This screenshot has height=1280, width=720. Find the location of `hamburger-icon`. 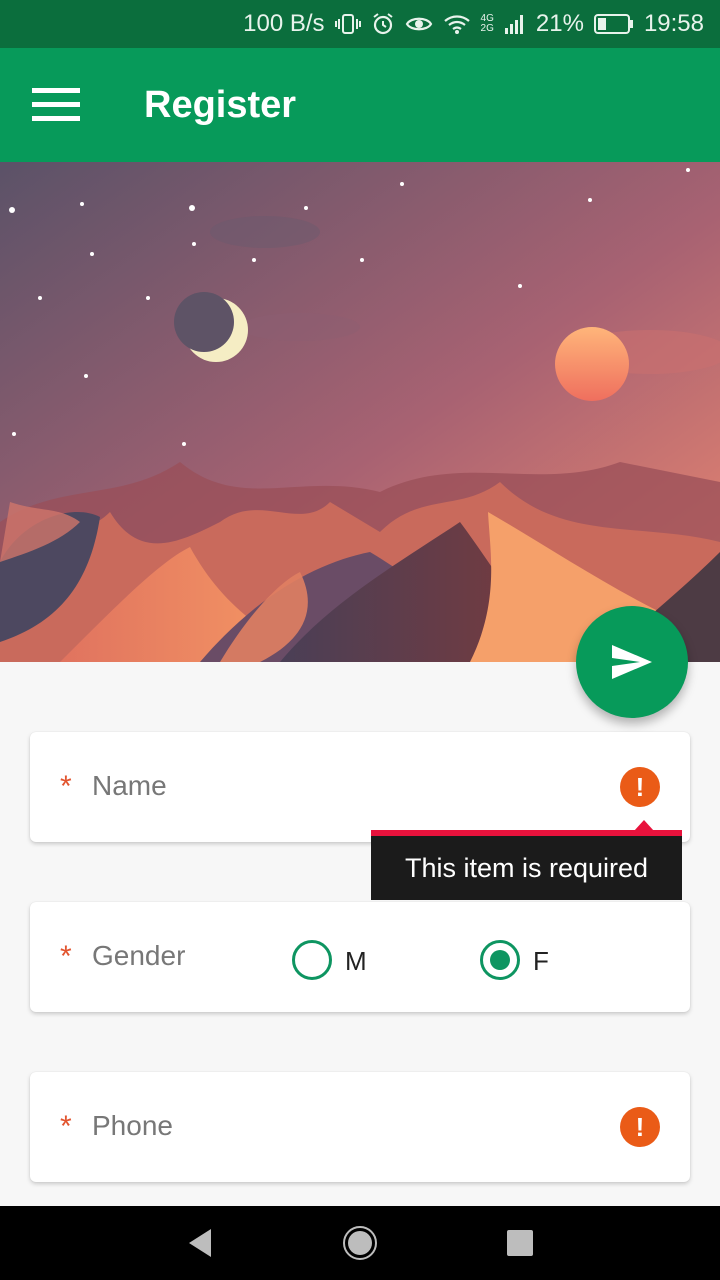

hamburger-icon is located at coordinates (56, 105).